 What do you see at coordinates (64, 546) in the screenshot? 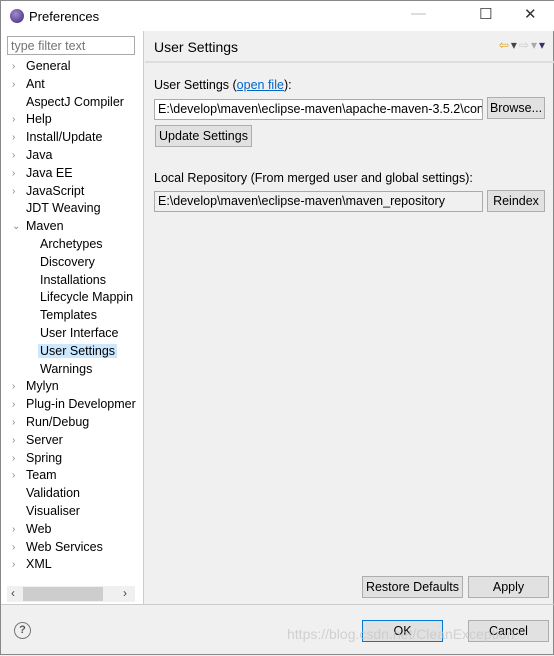
I see `tree-item-label: Web Services` at bounding box center [64, 546].